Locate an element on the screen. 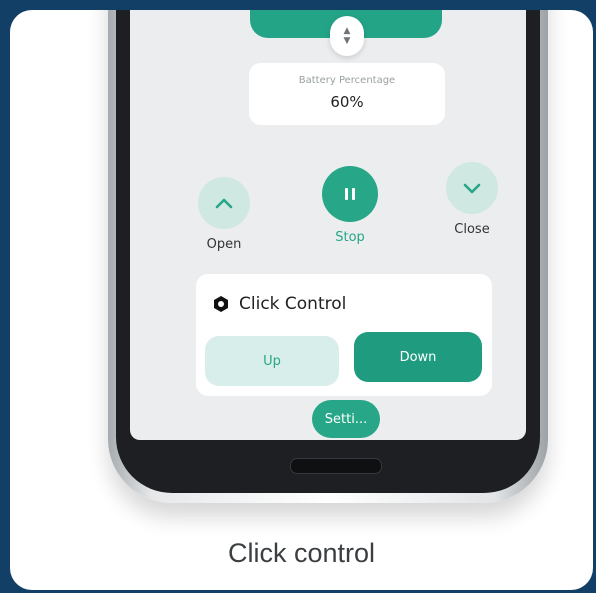 This screenshot has width=596, height=593. click-control-card: Click Control Up Down is located at coordinates (344, 335).